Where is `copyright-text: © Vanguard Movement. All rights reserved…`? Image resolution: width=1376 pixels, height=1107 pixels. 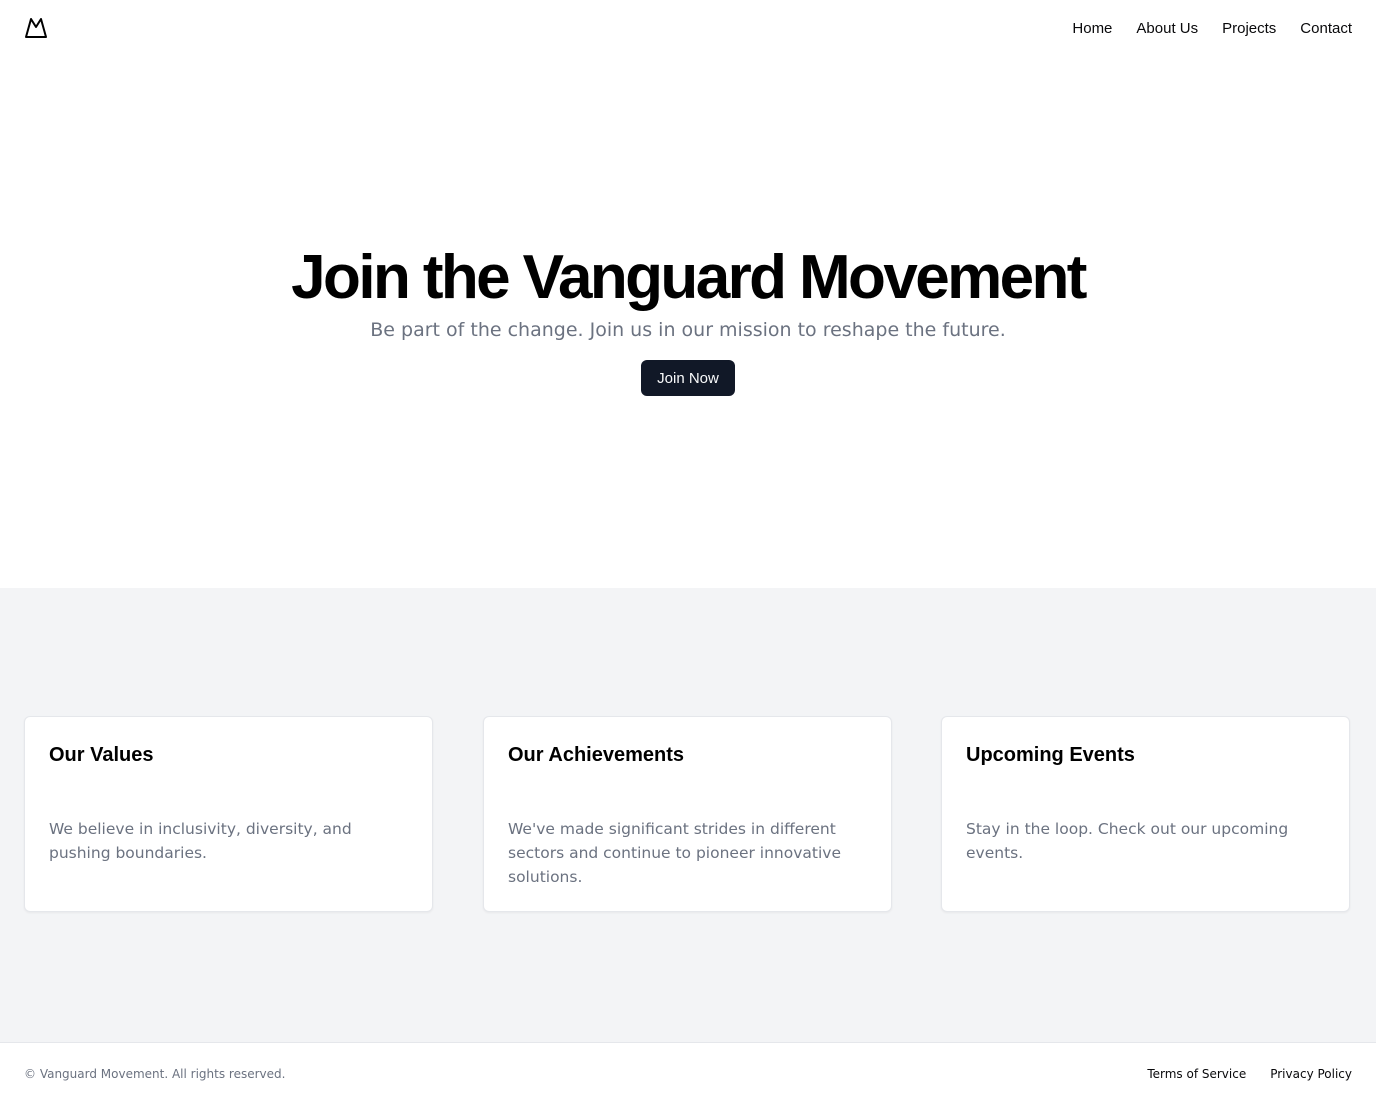 copyright-text: © Vanguard Movement. All rights reserved… is located at coordinates (155, 1074).